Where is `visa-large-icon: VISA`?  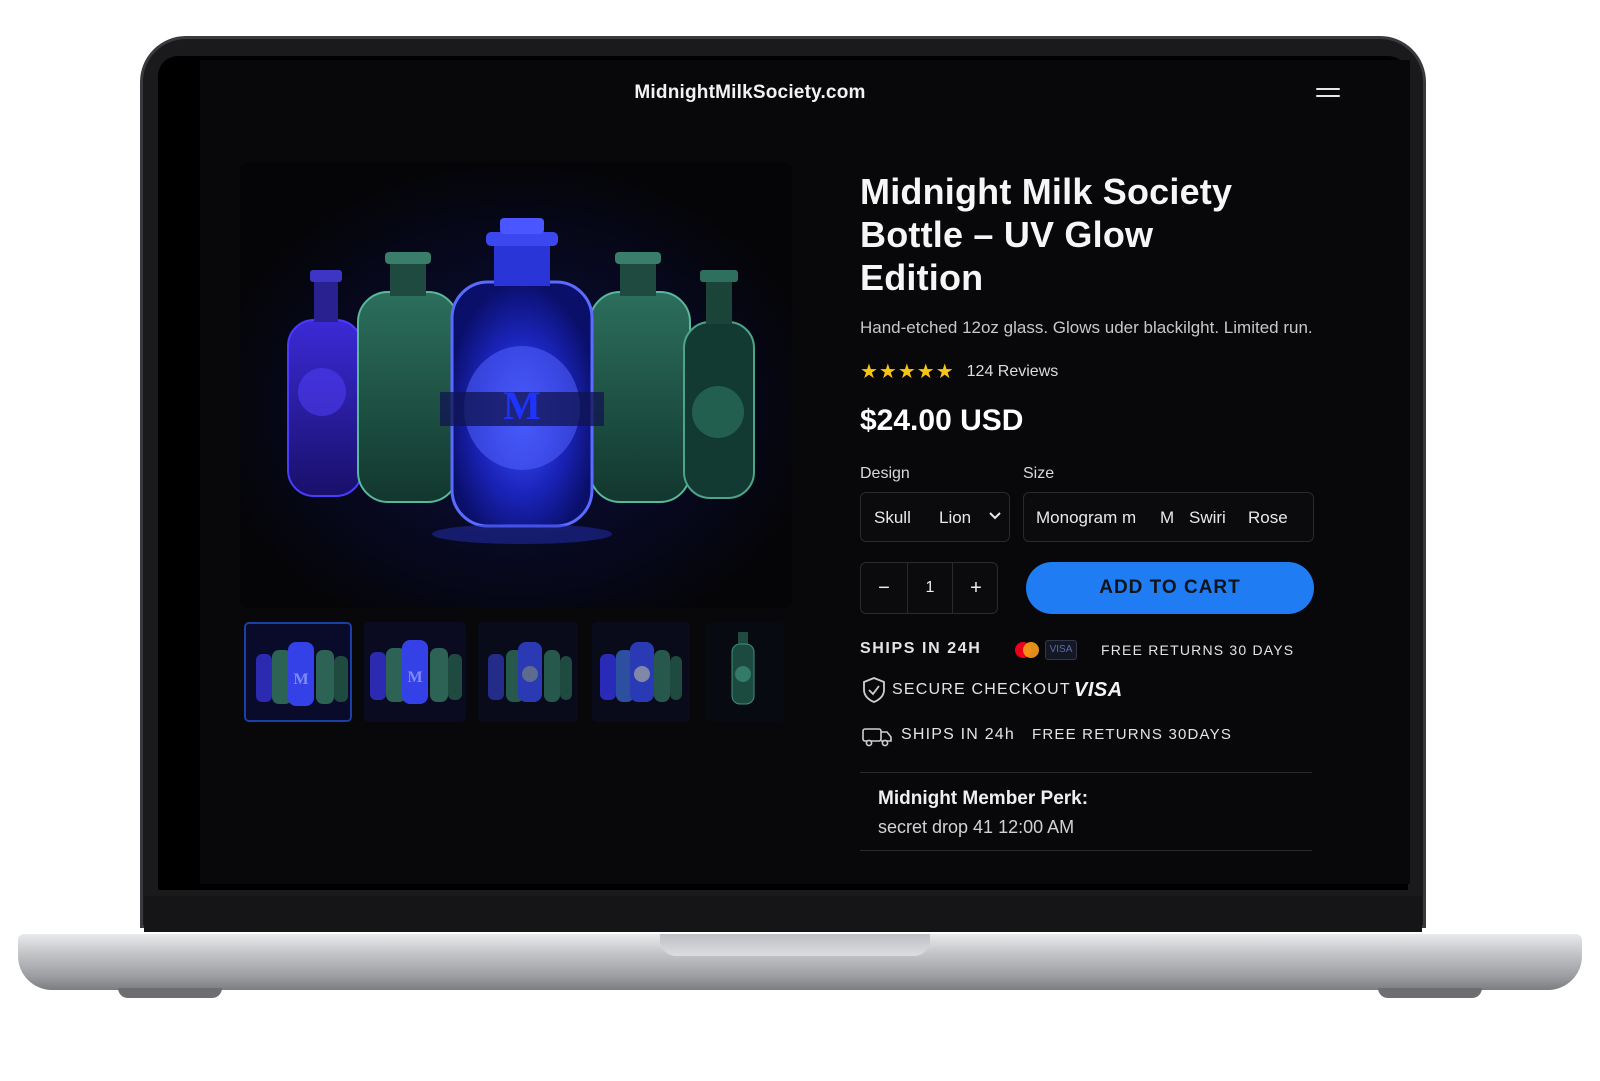
visa-large-icon: VISA is located at coordinates (1098, 690).